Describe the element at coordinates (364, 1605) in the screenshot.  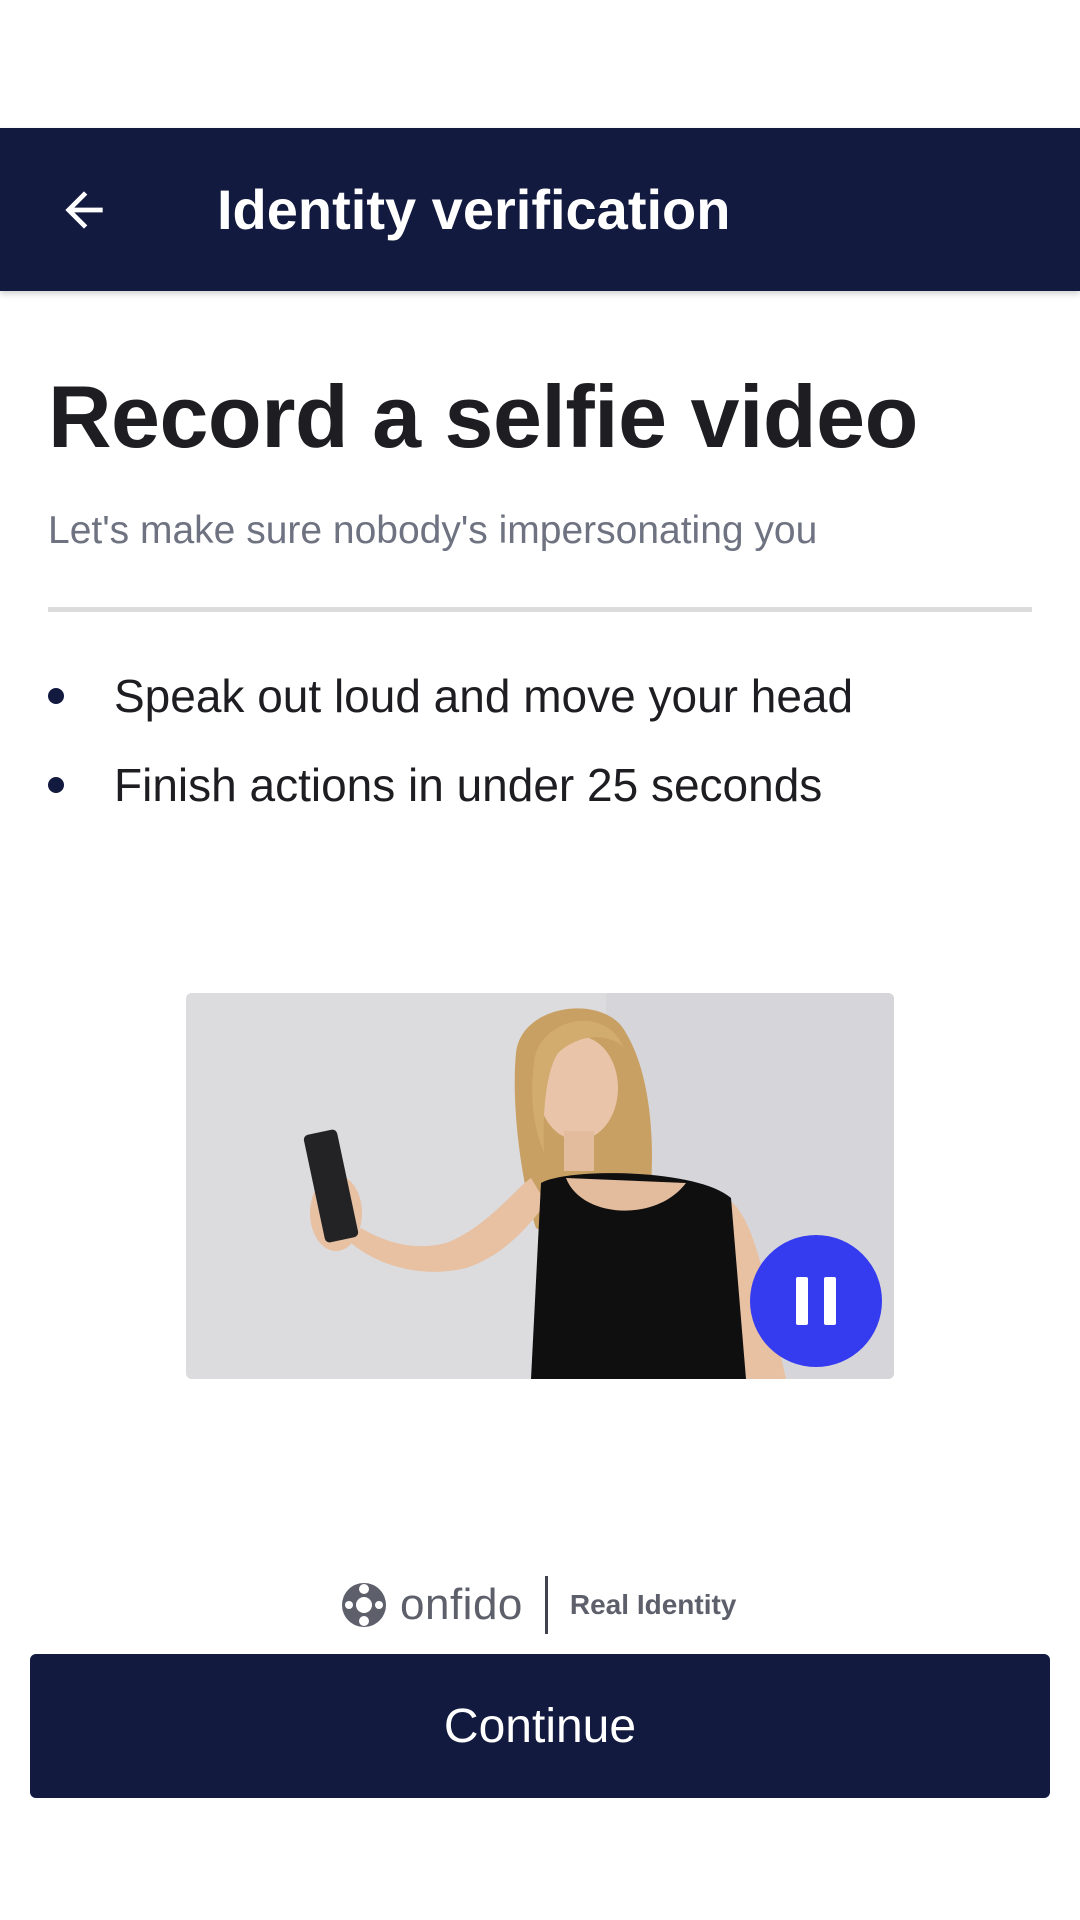
I see `onfido-logo-icon` at that location.